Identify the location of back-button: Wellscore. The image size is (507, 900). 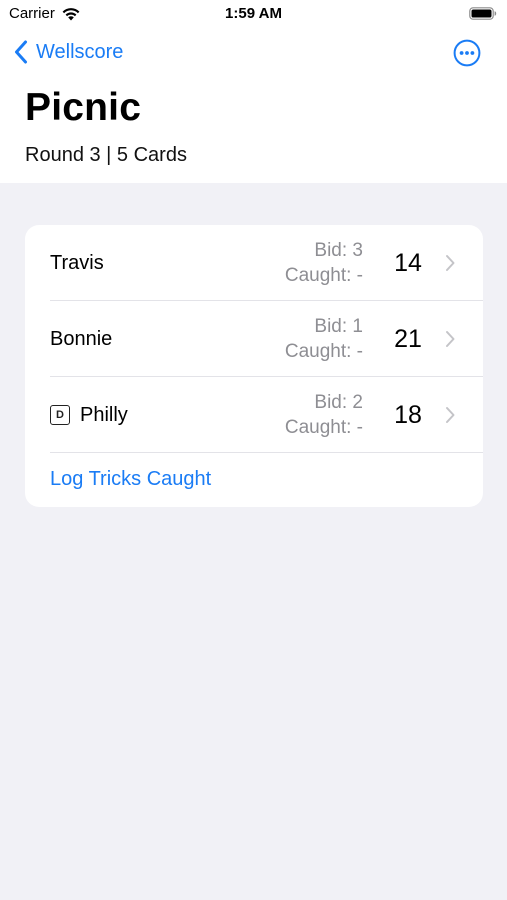
(68, 52).